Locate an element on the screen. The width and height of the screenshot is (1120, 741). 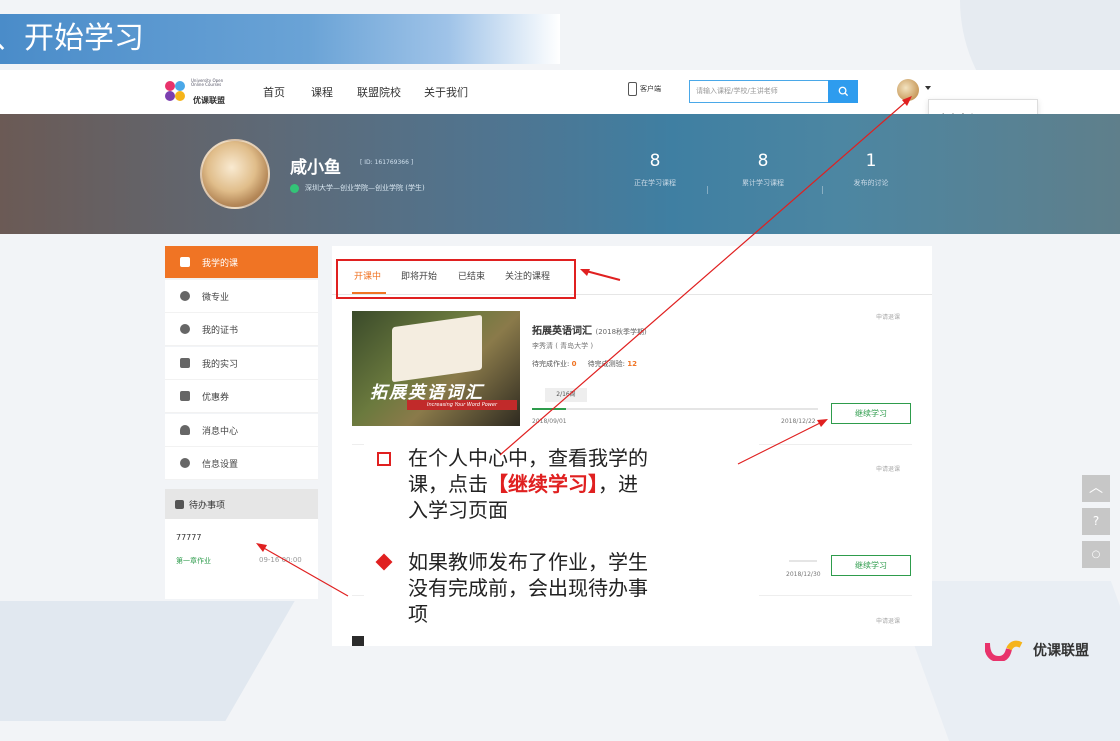
bell-icon is located at coordinates (185, 430).